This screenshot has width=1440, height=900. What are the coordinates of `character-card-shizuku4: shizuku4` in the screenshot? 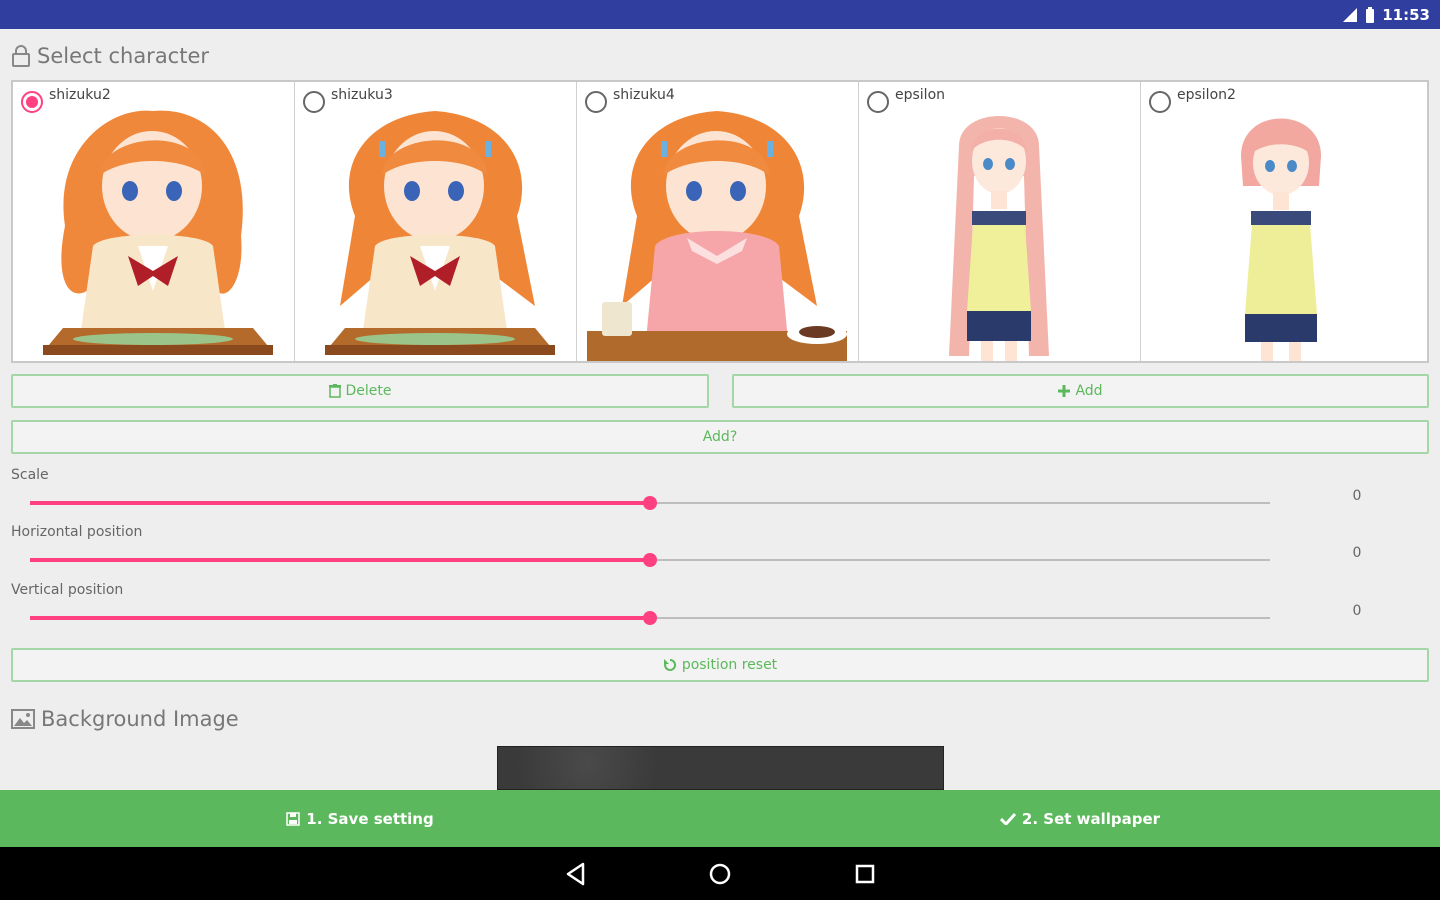 It's located at (718, 221).